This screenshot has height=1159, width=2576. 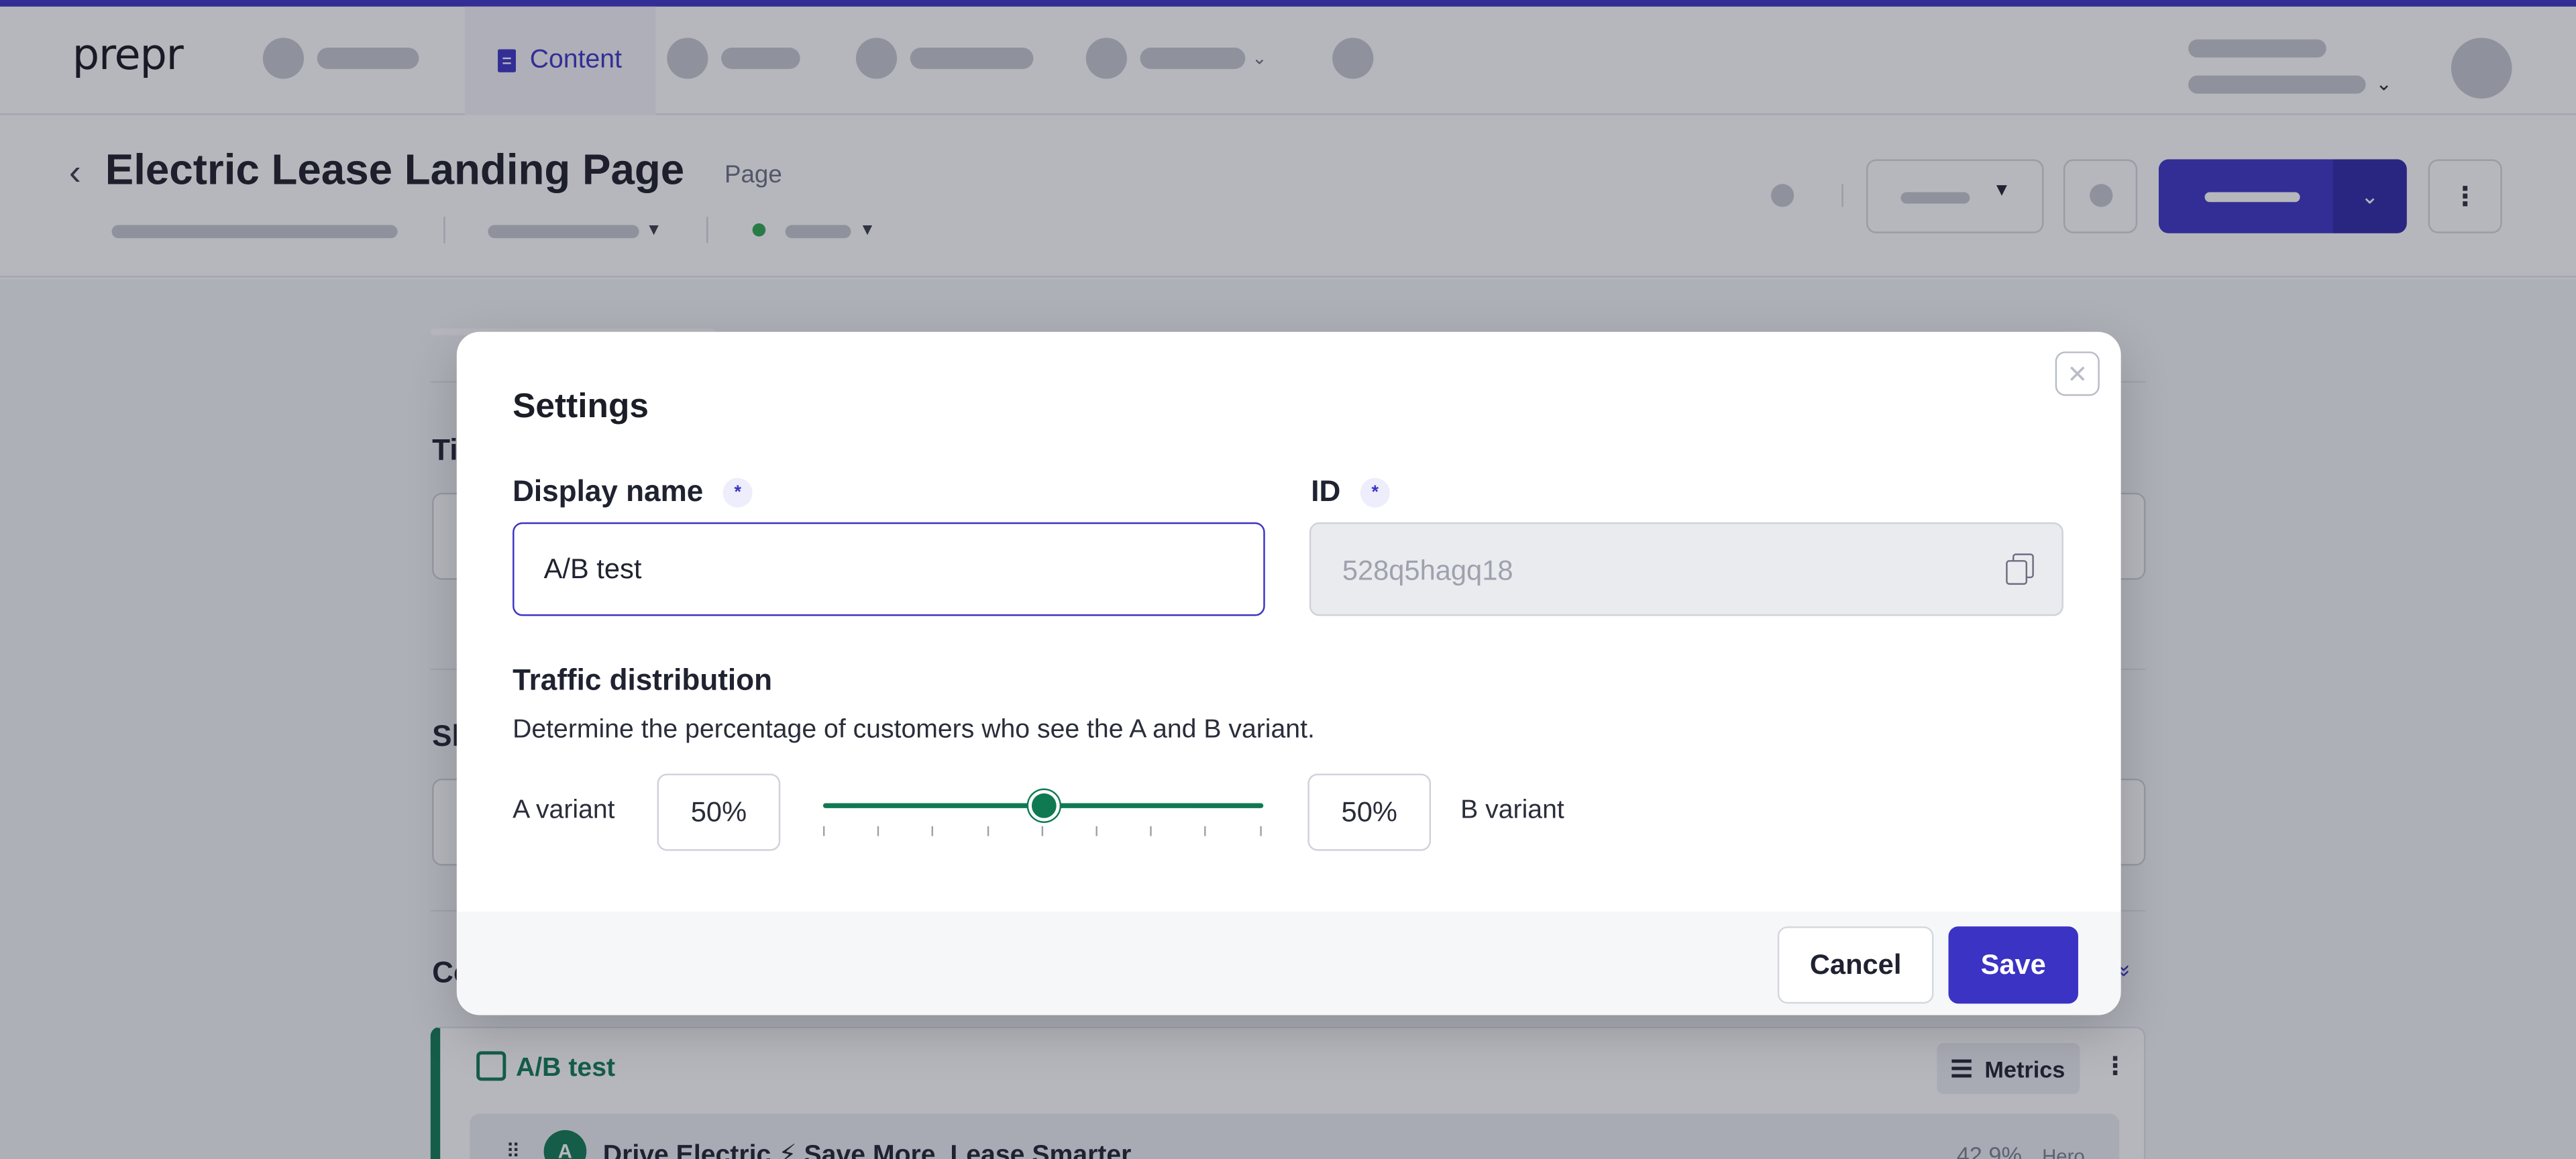 What do you see at coordinates (2020, 569) in the screenshot?
I see `copy-icon` at bounding box center [2020, 569].